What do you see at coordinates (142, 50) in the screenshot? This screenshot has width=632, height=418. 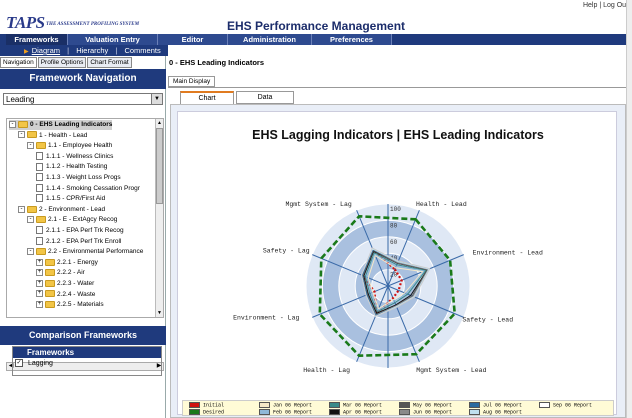 I see `subnav-comments: Comments` at bounding box center [142, 50].